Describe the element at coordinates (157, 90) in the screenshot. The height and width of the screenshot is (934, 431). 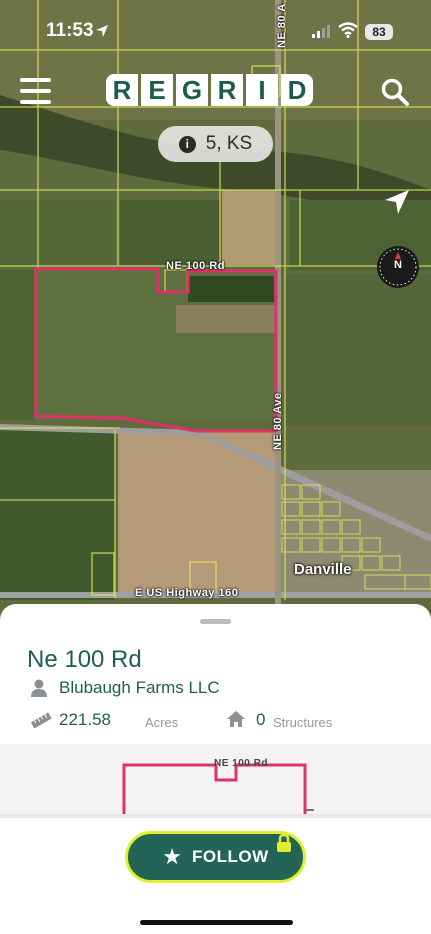
I see `logo-letter: E` at that location.